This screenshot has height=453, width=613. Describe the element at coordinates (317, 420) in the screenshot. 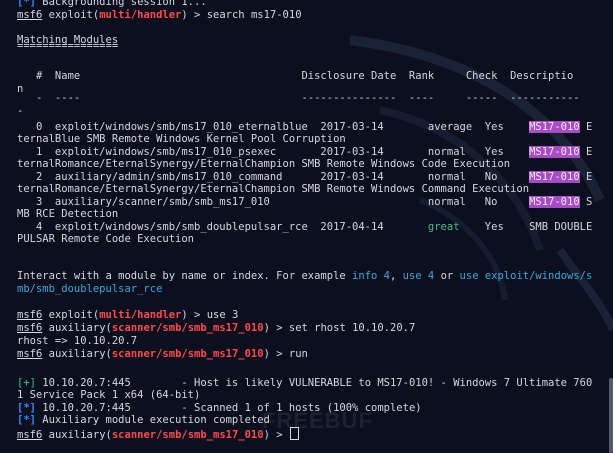

I see `watermark: FREEBUF` at that location.